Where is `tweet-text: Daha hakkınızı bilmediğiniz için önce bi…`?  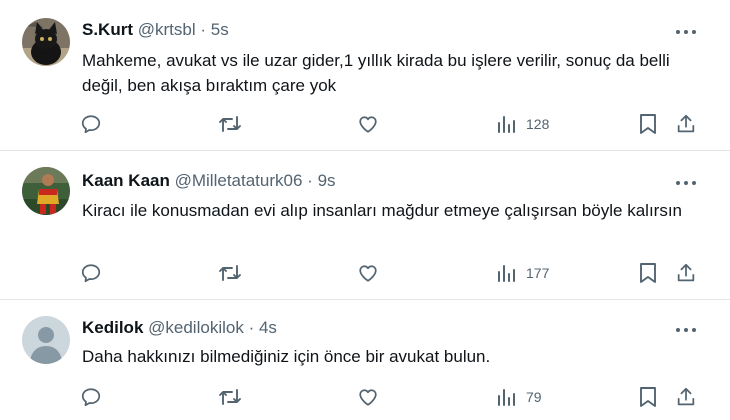 tweet-text: Daha hakkınızı bilmediğiniz için önce bi… is located at coordinates (286, 356).